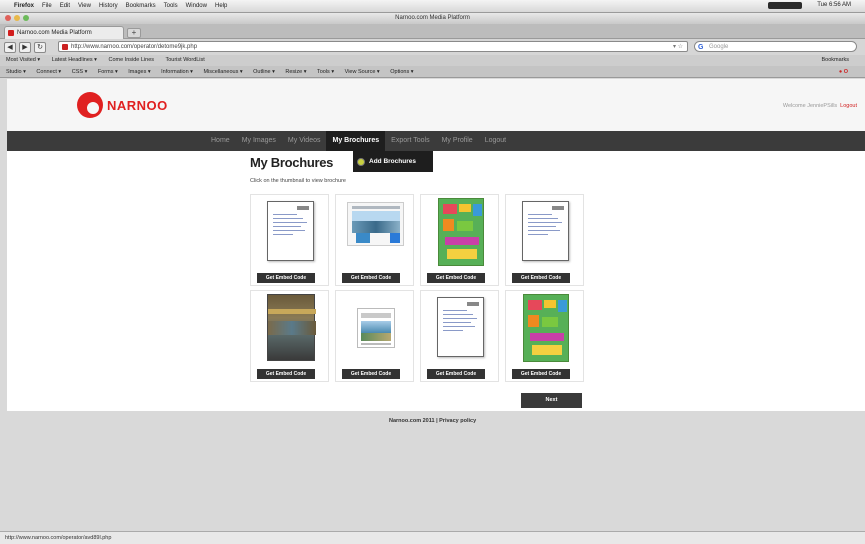  What do you see at coordinates (834, 5) in the screenshot?
I see `clock: Tue 6:56 AM` at bounding box center [834, 5].